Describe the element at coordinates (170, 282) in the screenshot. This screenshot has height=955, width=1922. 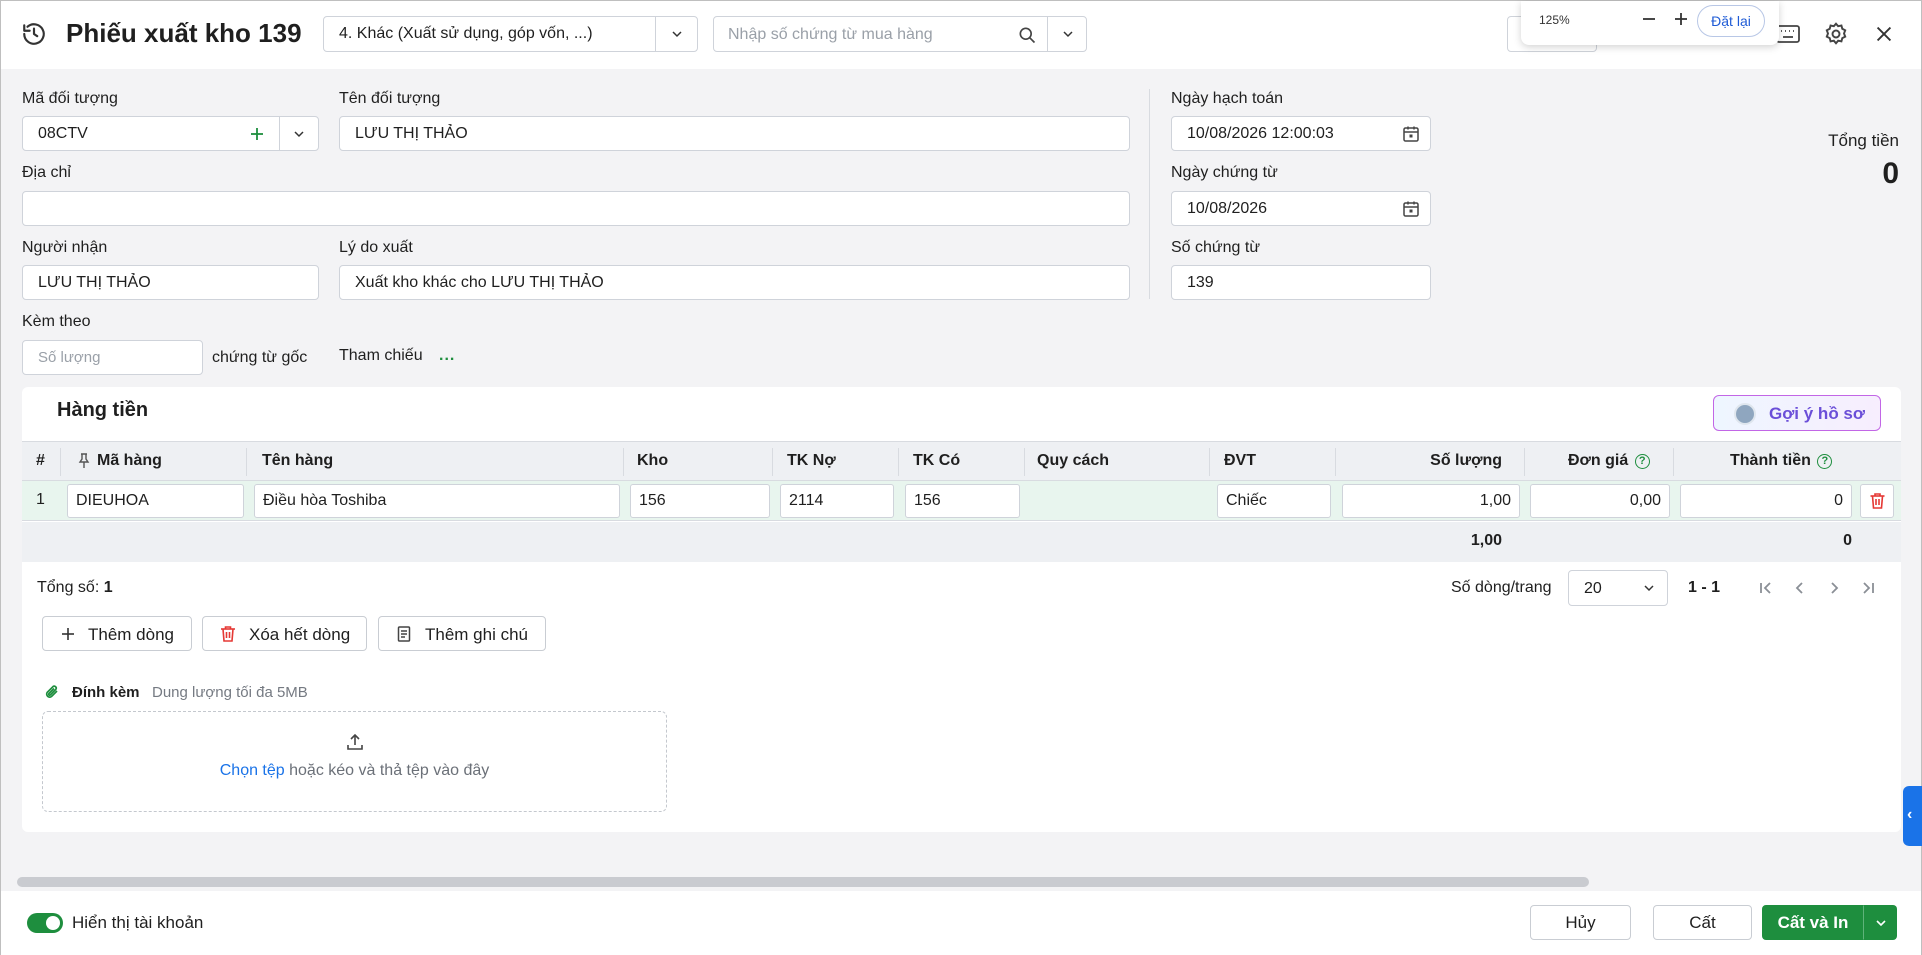
I see `nguoi-nhan-field: LƯU THỊ THẢO` at that location.